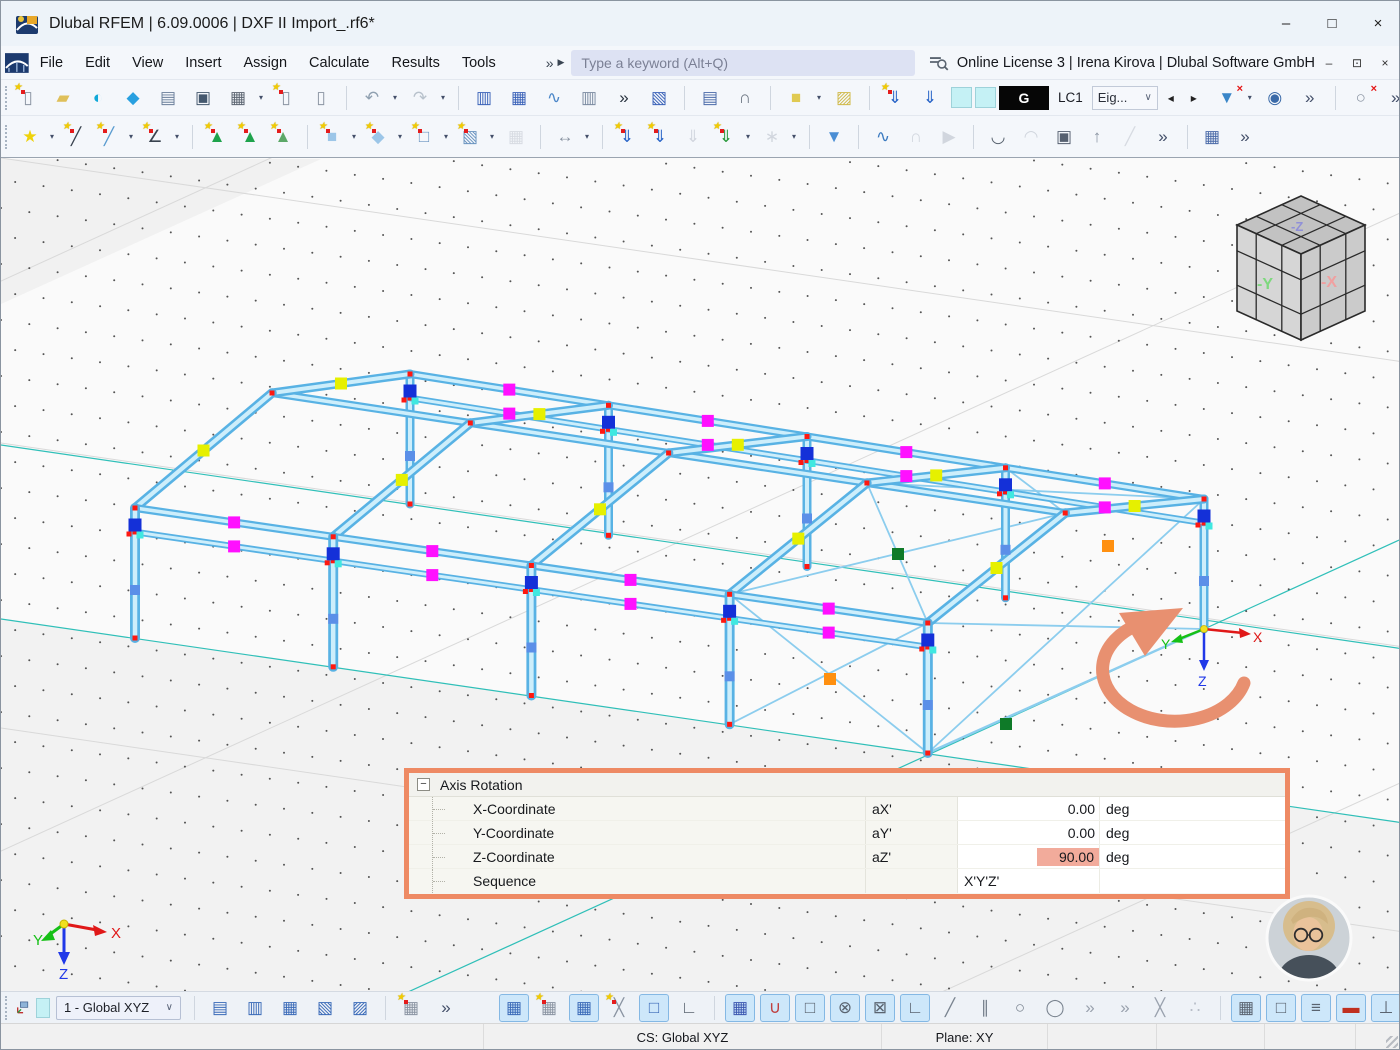 This screenshot has width=1400, height=1050. What do you see at coordinates (1361, 97) in the screenshot?
I see `cancel-zoom-icon: ○ ×` at bounding box center [1361, 97].